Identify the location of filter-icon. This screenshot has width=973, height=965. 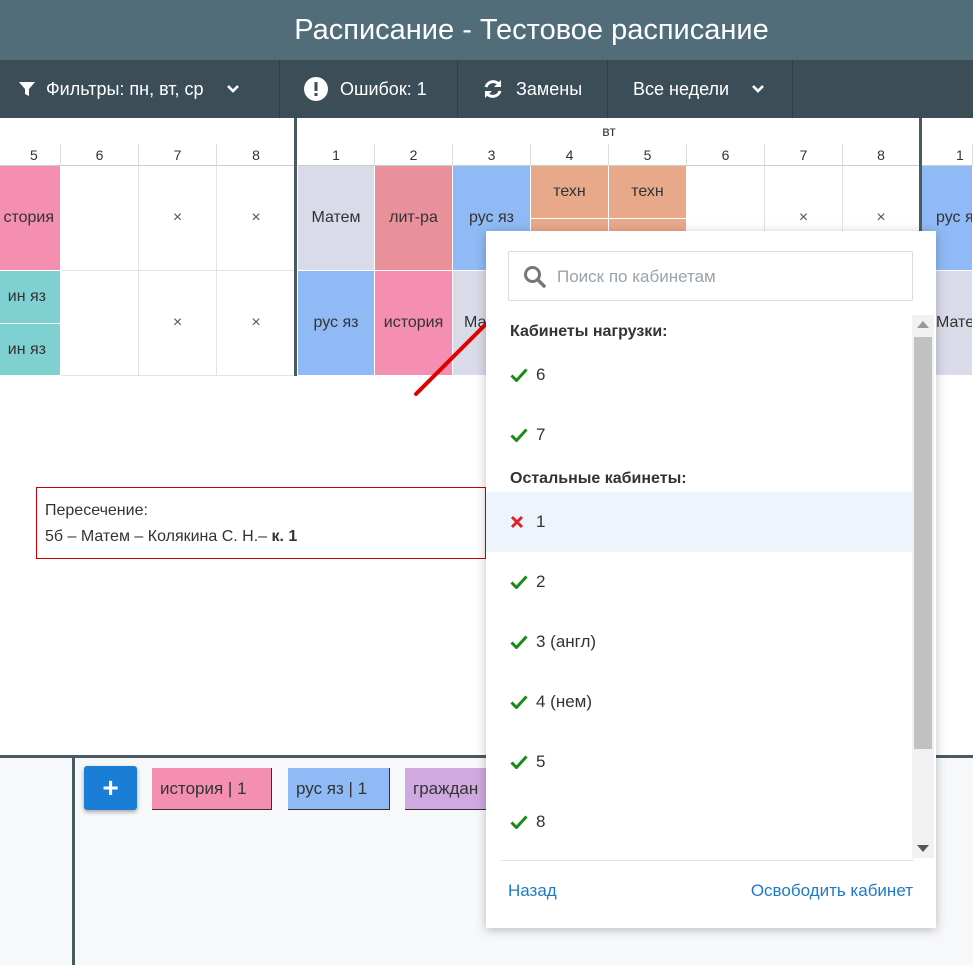
(27, 89).